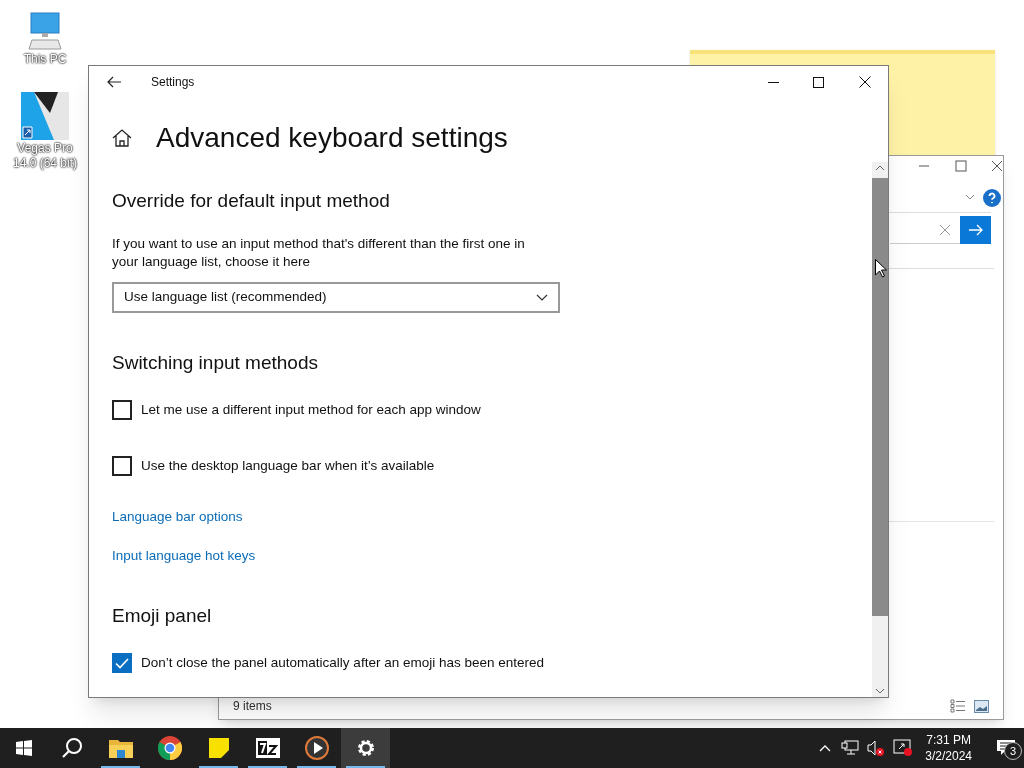  I want to click on arrow-right-icon, so click(975, 230).